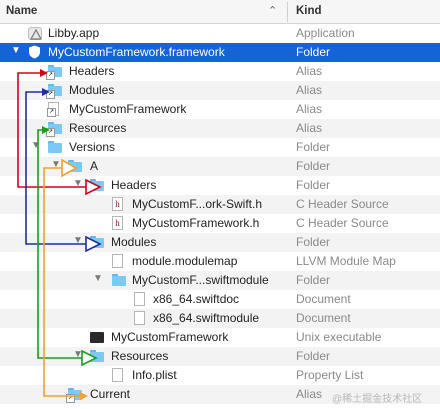 This screenshot has height=409, width=440. What do you see at coordinates (287, 12) in the screenshot?
I see `column-divider` at bounding box center [287, 12].